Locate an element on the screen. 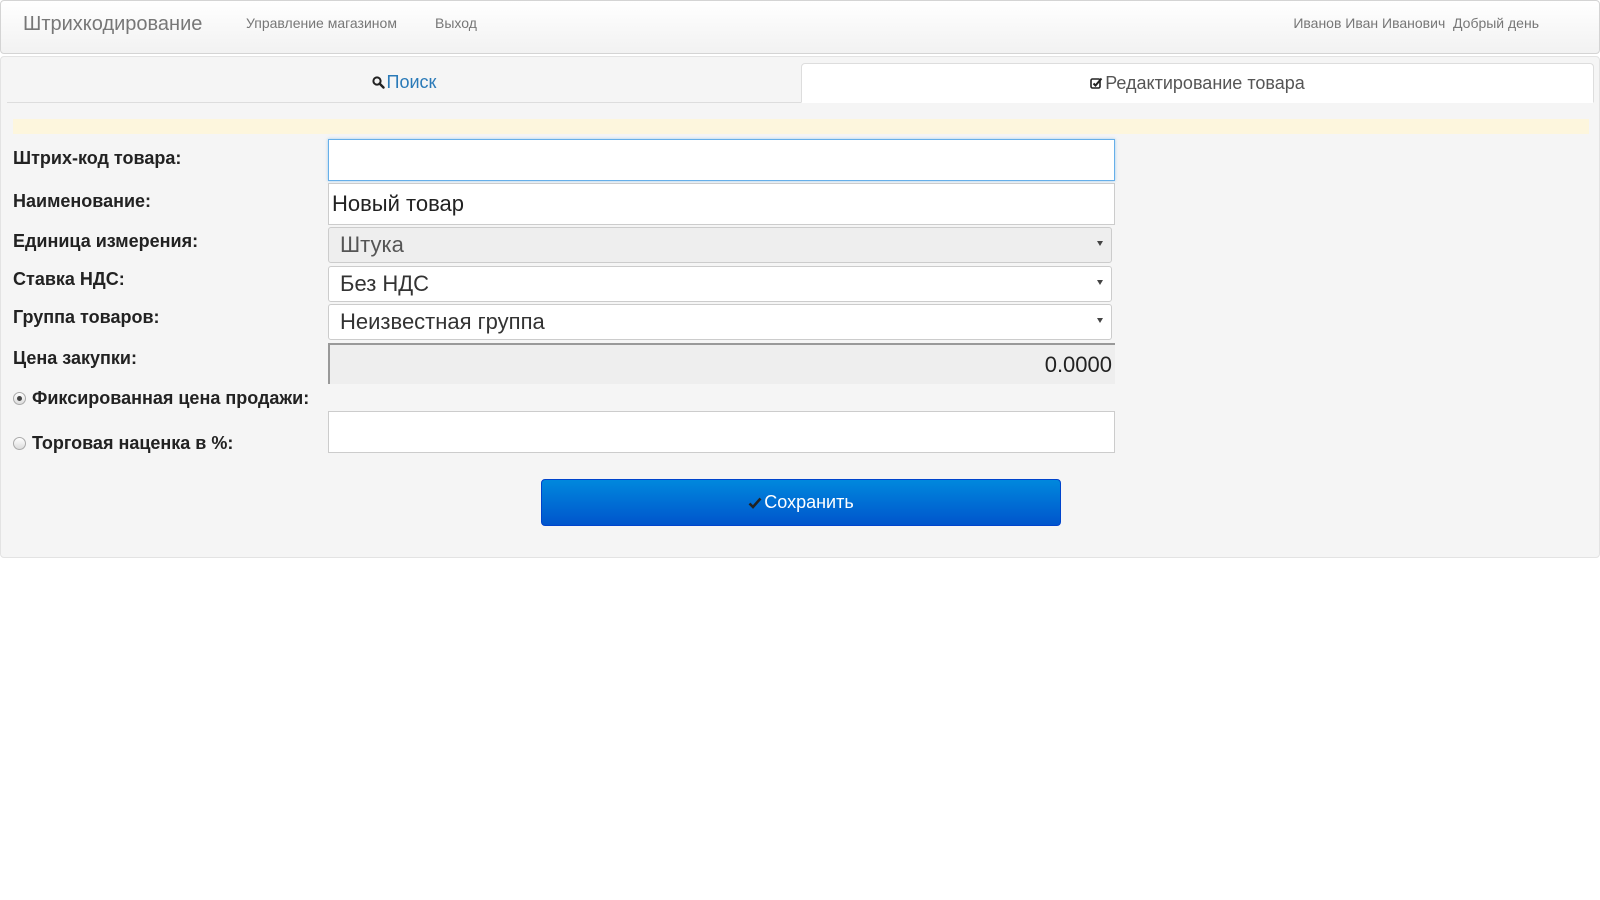 This screenshot has height=900, width=1600. save-button: Сохранить is located at coordinates (801, 502).